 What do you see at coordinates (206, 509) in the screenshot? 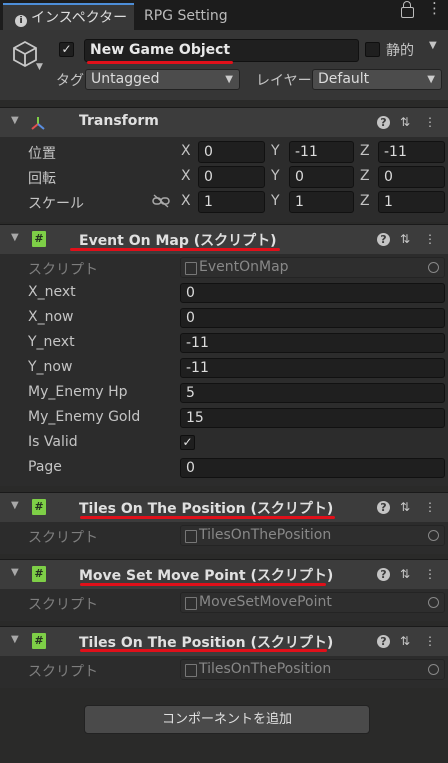
I see `tiles-on-position-title: Tiles On The Position (スクリプト)` at bounding box center [206, 509].